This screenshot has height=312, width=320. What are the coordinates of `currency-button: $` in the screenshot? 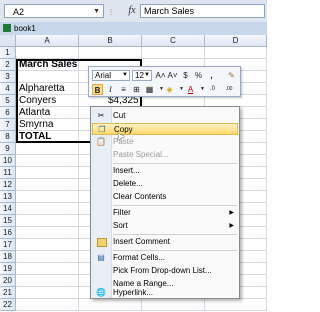 It's located at (185, 75).